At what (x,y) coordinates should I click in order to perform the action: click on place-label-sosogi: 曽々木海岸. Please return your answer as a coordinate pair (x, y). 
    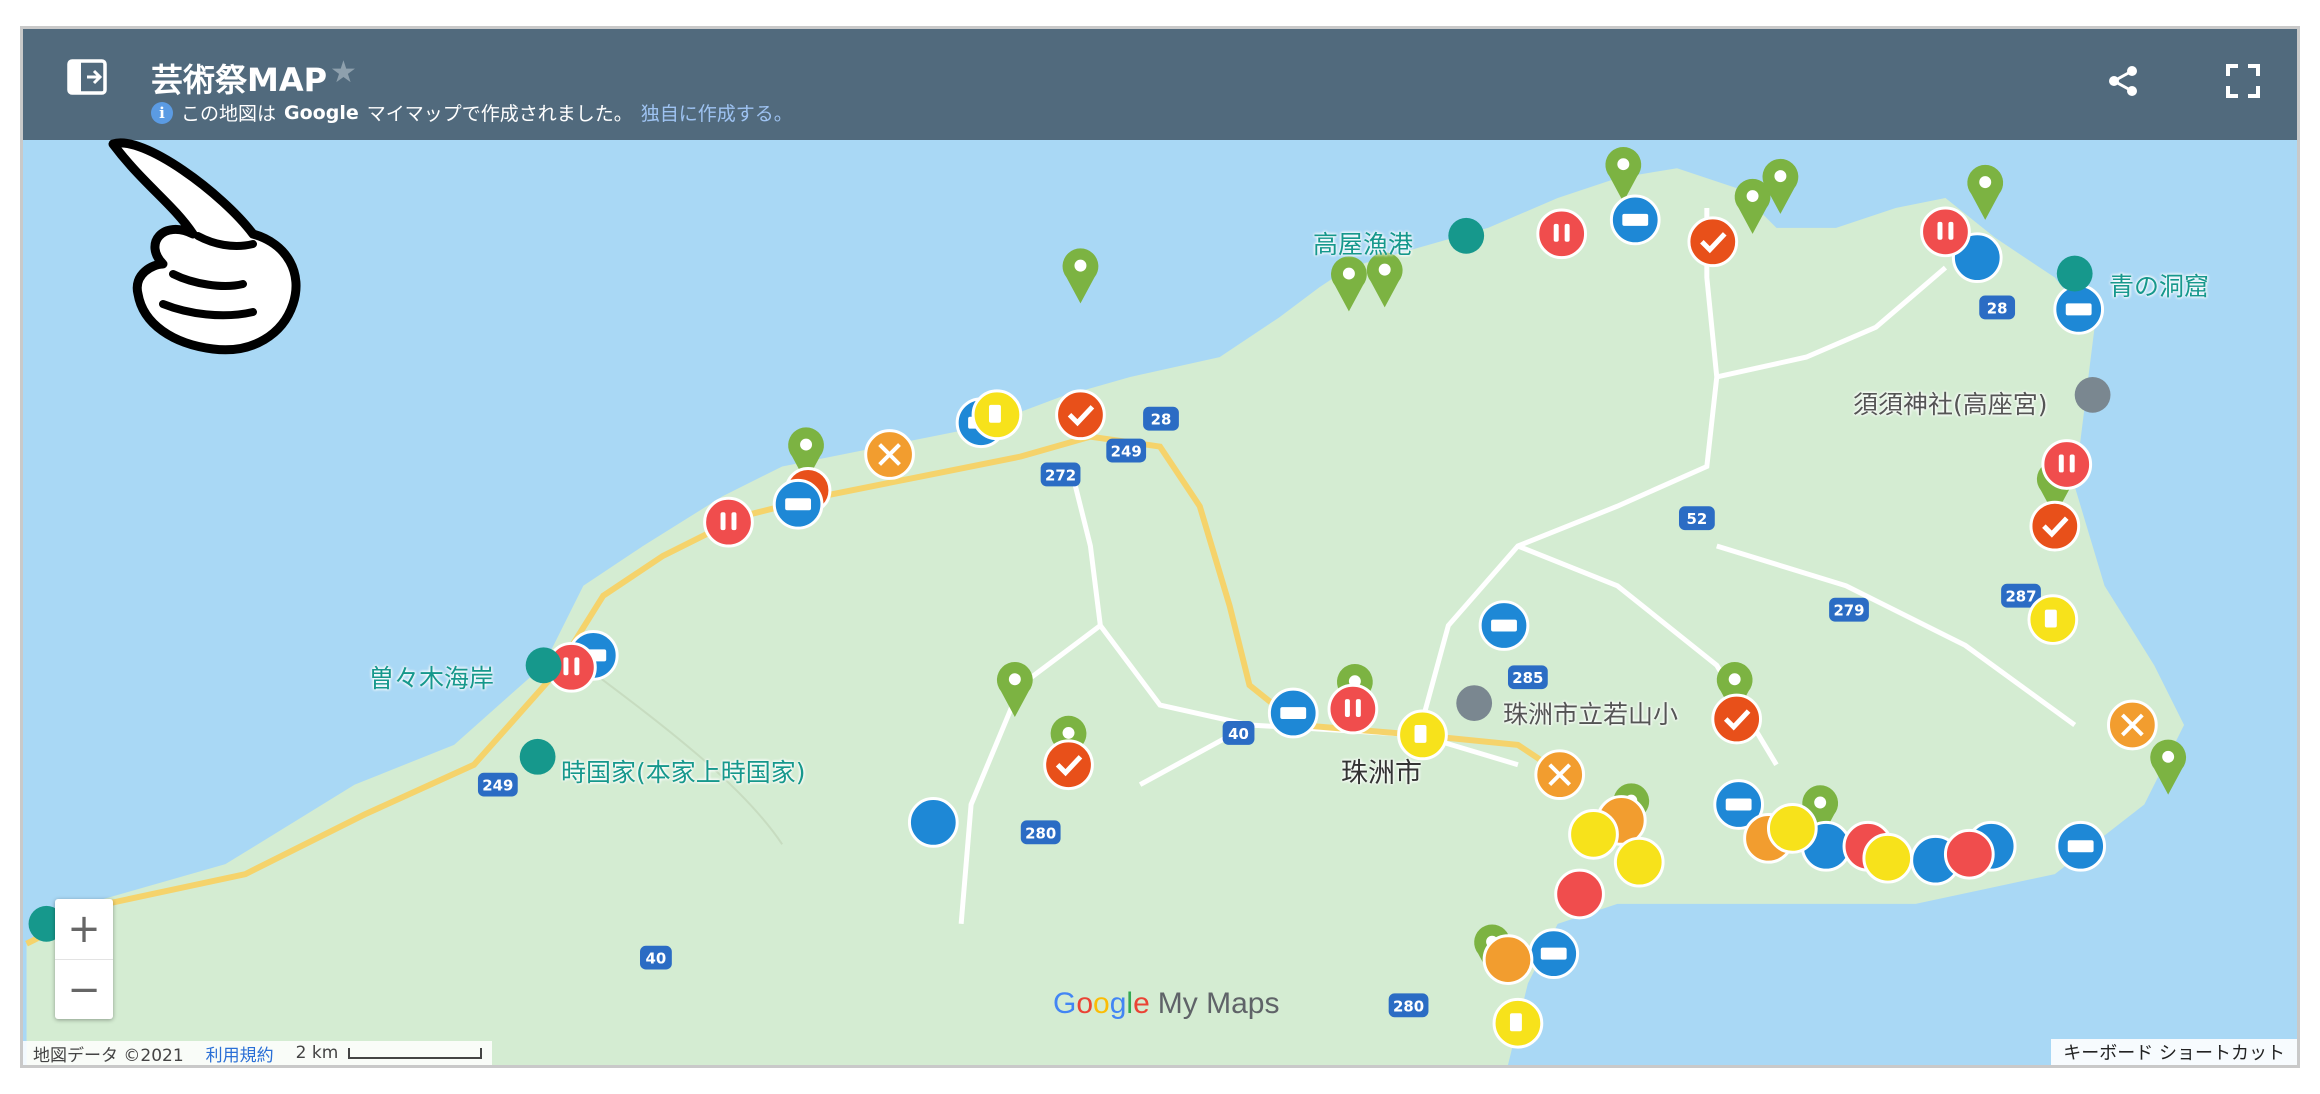
    Looking at the image, I should click on (432, 678).